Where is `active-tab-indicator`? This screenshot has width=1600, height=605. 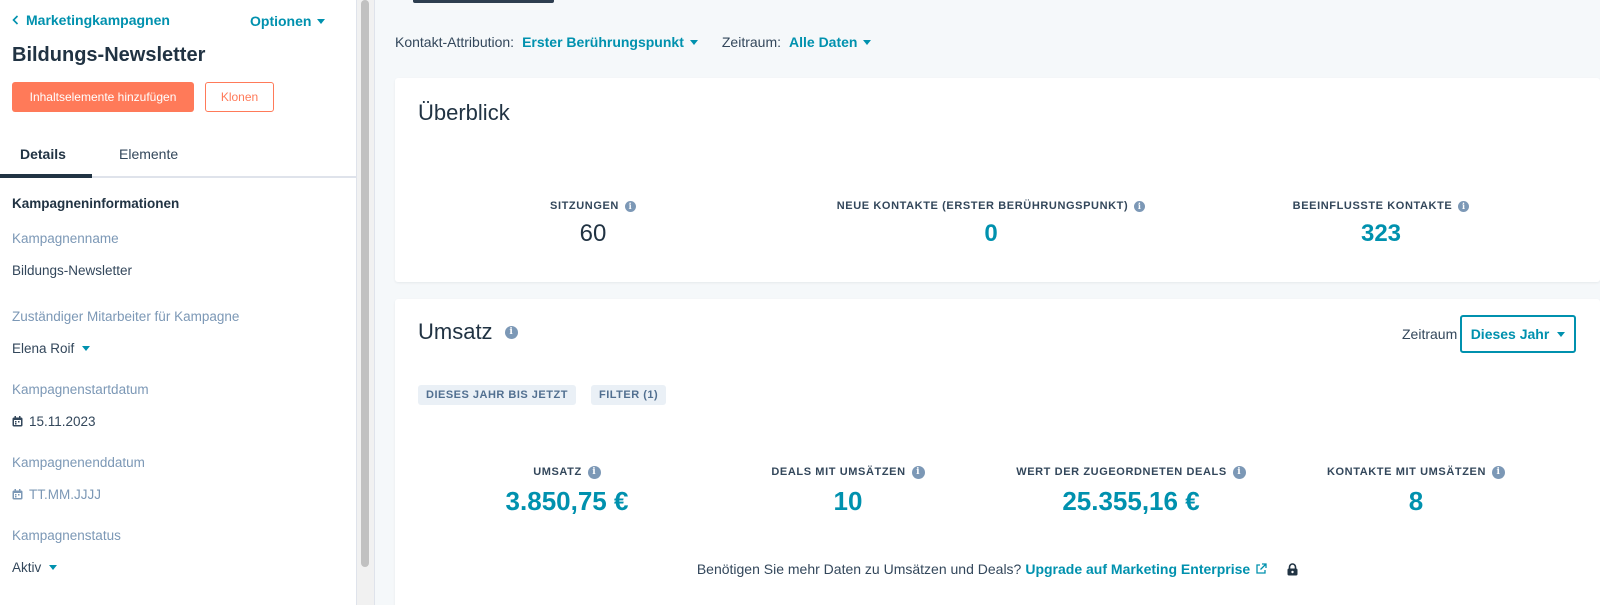
active-tab-indicator is located at coordinates (46, 176).